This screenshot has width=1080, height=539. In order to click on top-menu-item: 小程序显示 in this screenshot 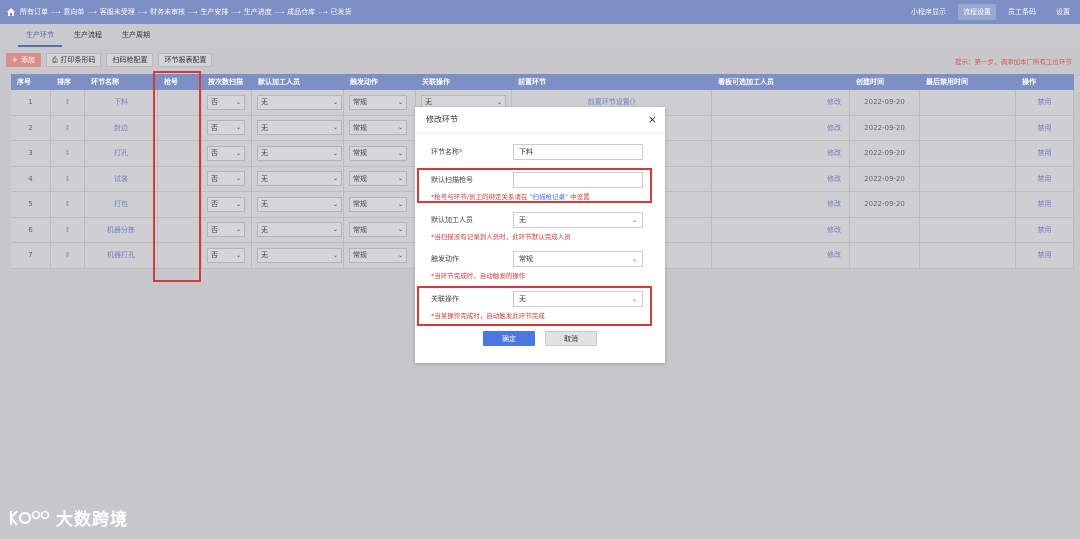, I will do `click(928, 12)`.